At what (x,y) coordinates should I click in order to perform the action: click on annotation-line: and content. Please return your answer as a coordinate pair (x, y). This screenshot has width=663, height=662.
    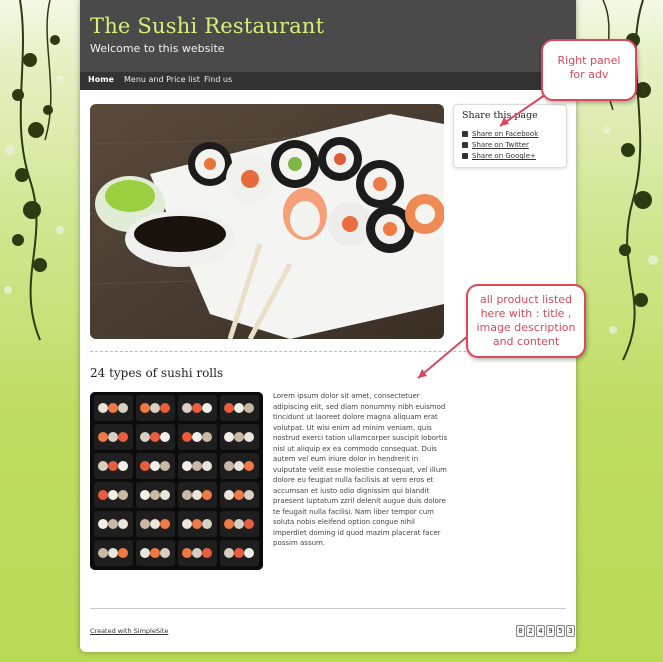
    Looking at the image, I should click on (526, 341).